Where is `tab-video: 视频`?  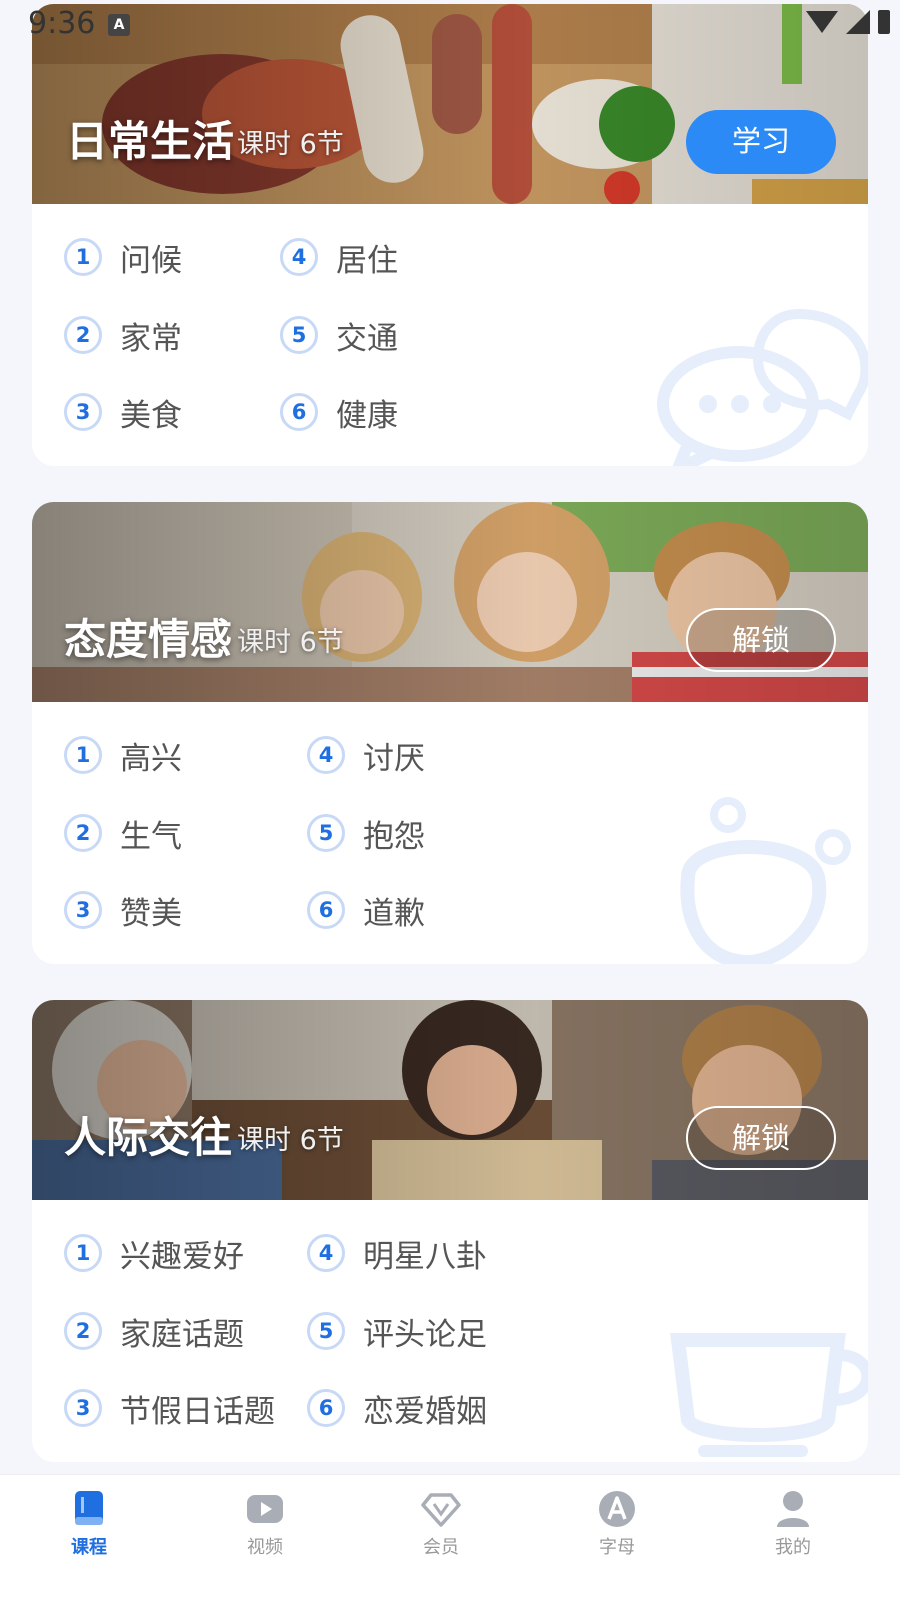 tab-video: 视频 is located at coordinates (265, 1524).